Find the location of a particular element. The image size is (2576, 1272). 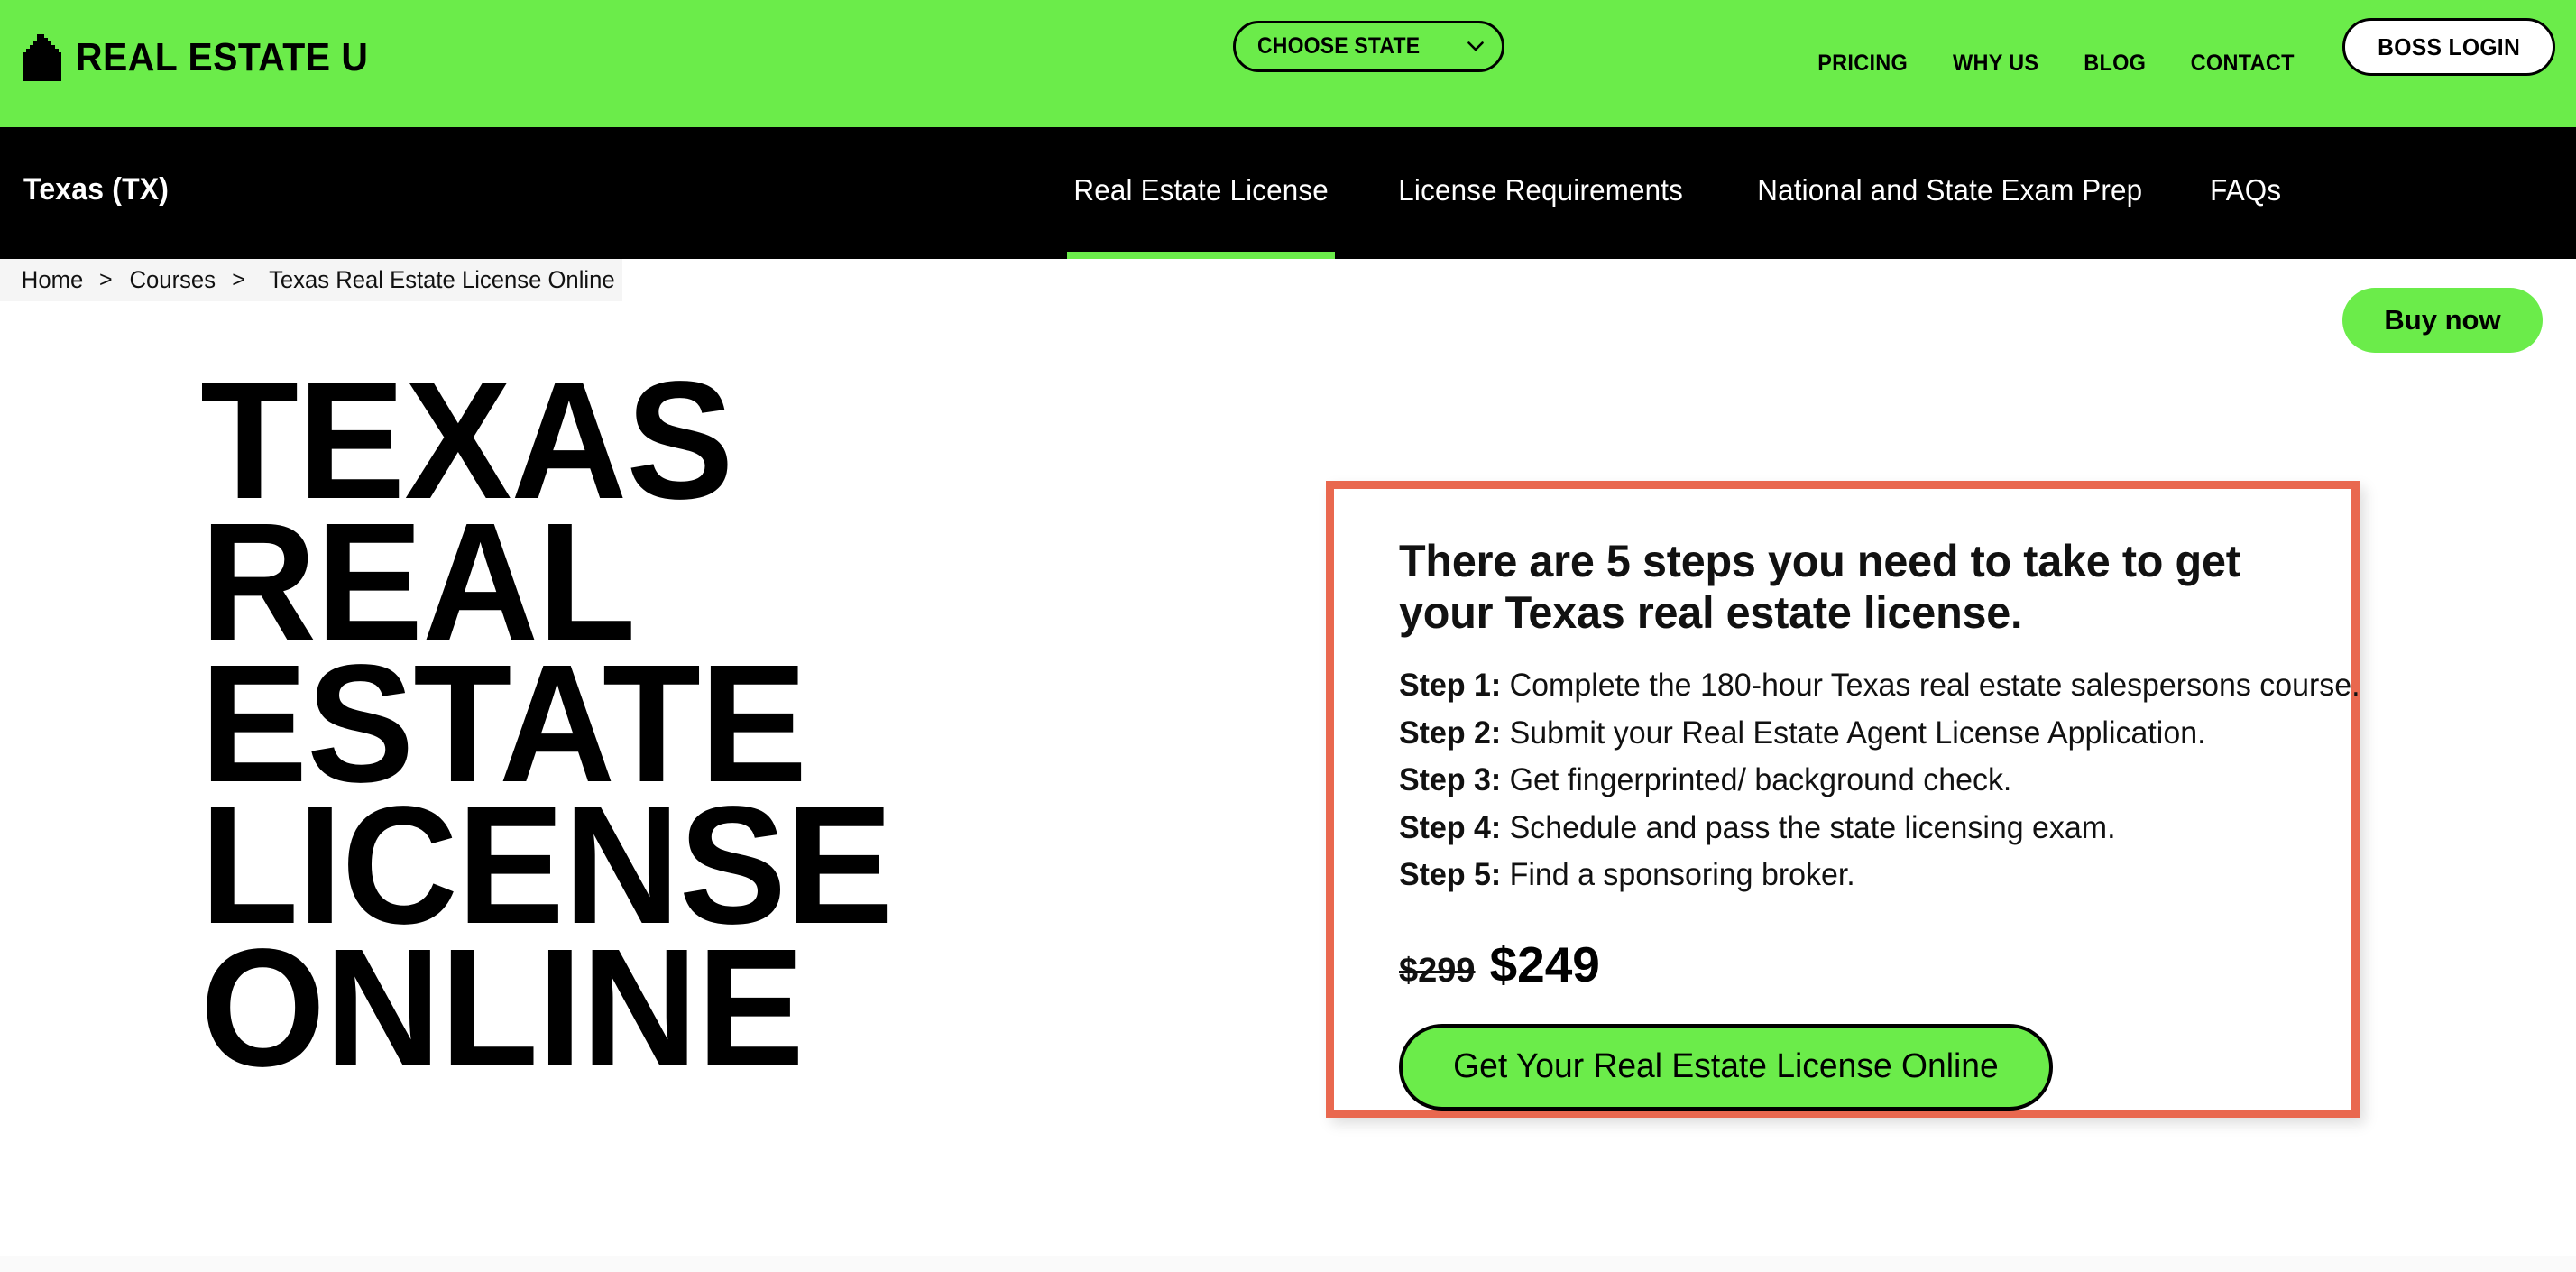

tab-label: FAQs is located at coordinates (2246, 190).